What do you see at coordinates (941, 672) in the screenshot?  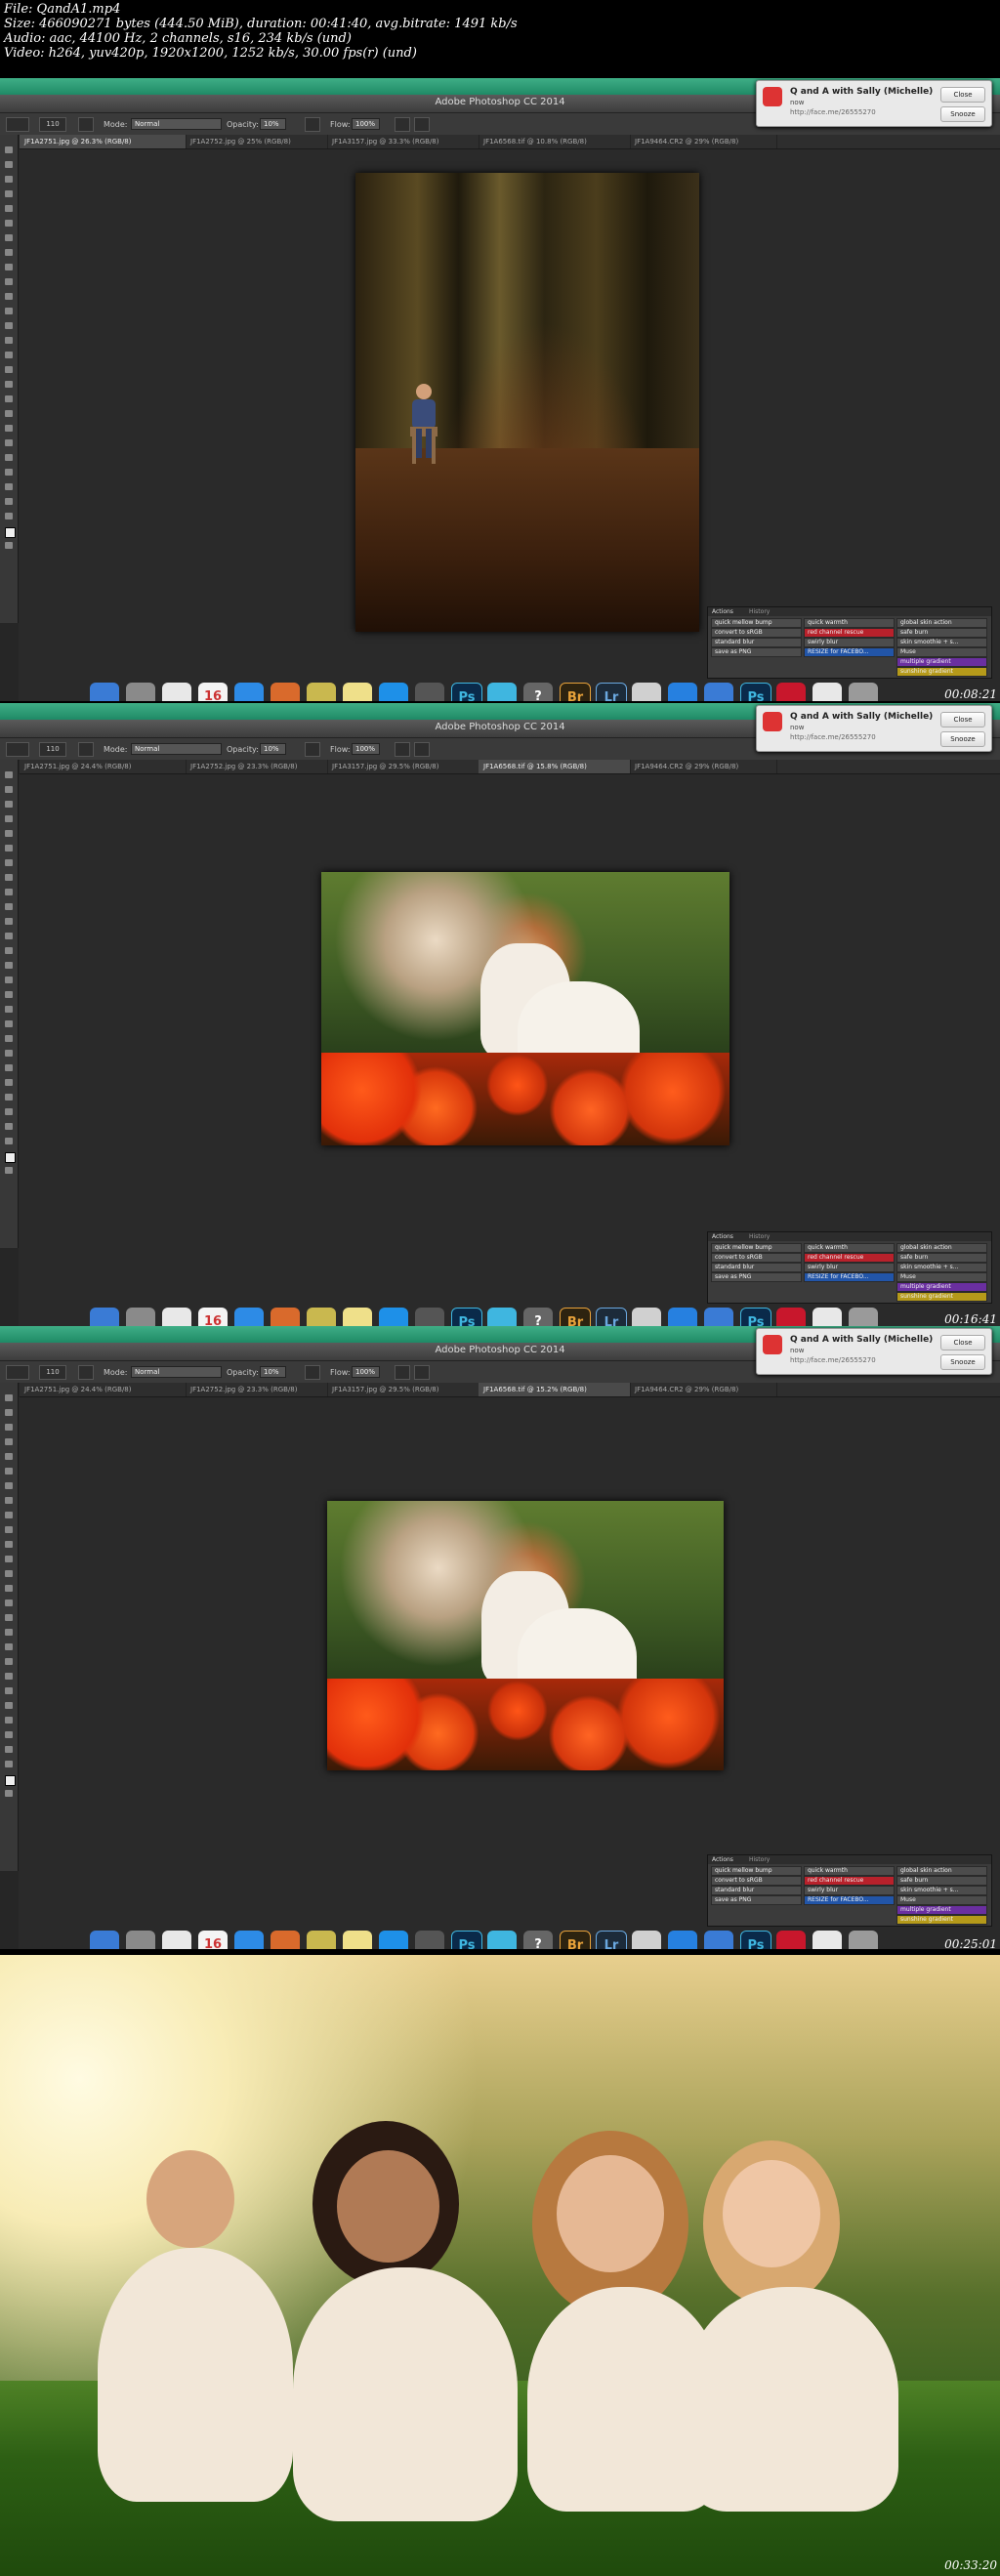 I see `action-button: sunshine gradient` at bounding box center [941, 672].